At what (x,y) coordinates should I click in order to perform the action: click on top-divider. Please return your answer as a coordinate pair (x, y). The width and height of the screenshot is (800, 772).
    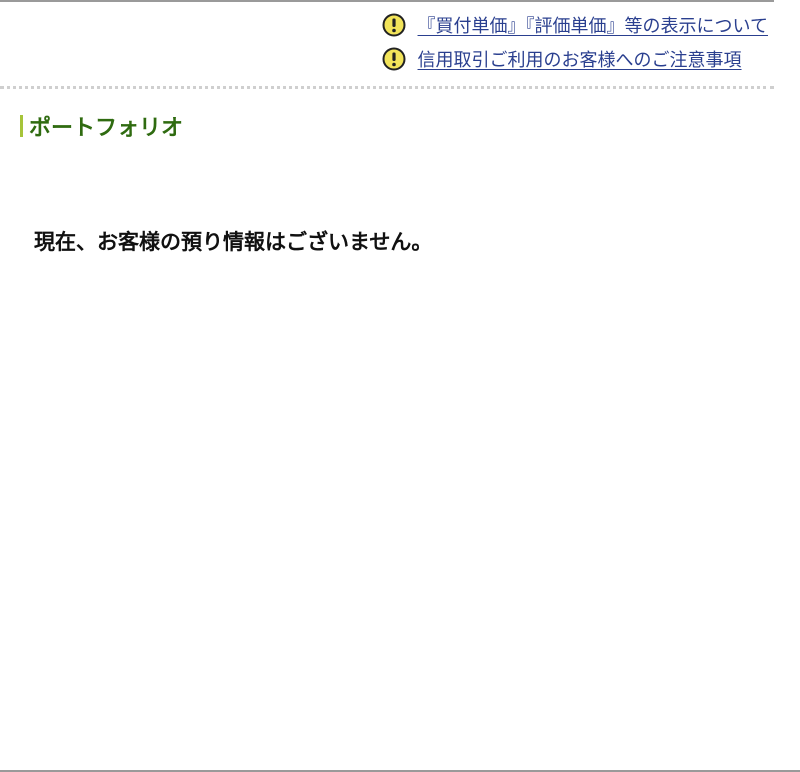
    Looking at the image, I should click on (387, 1).